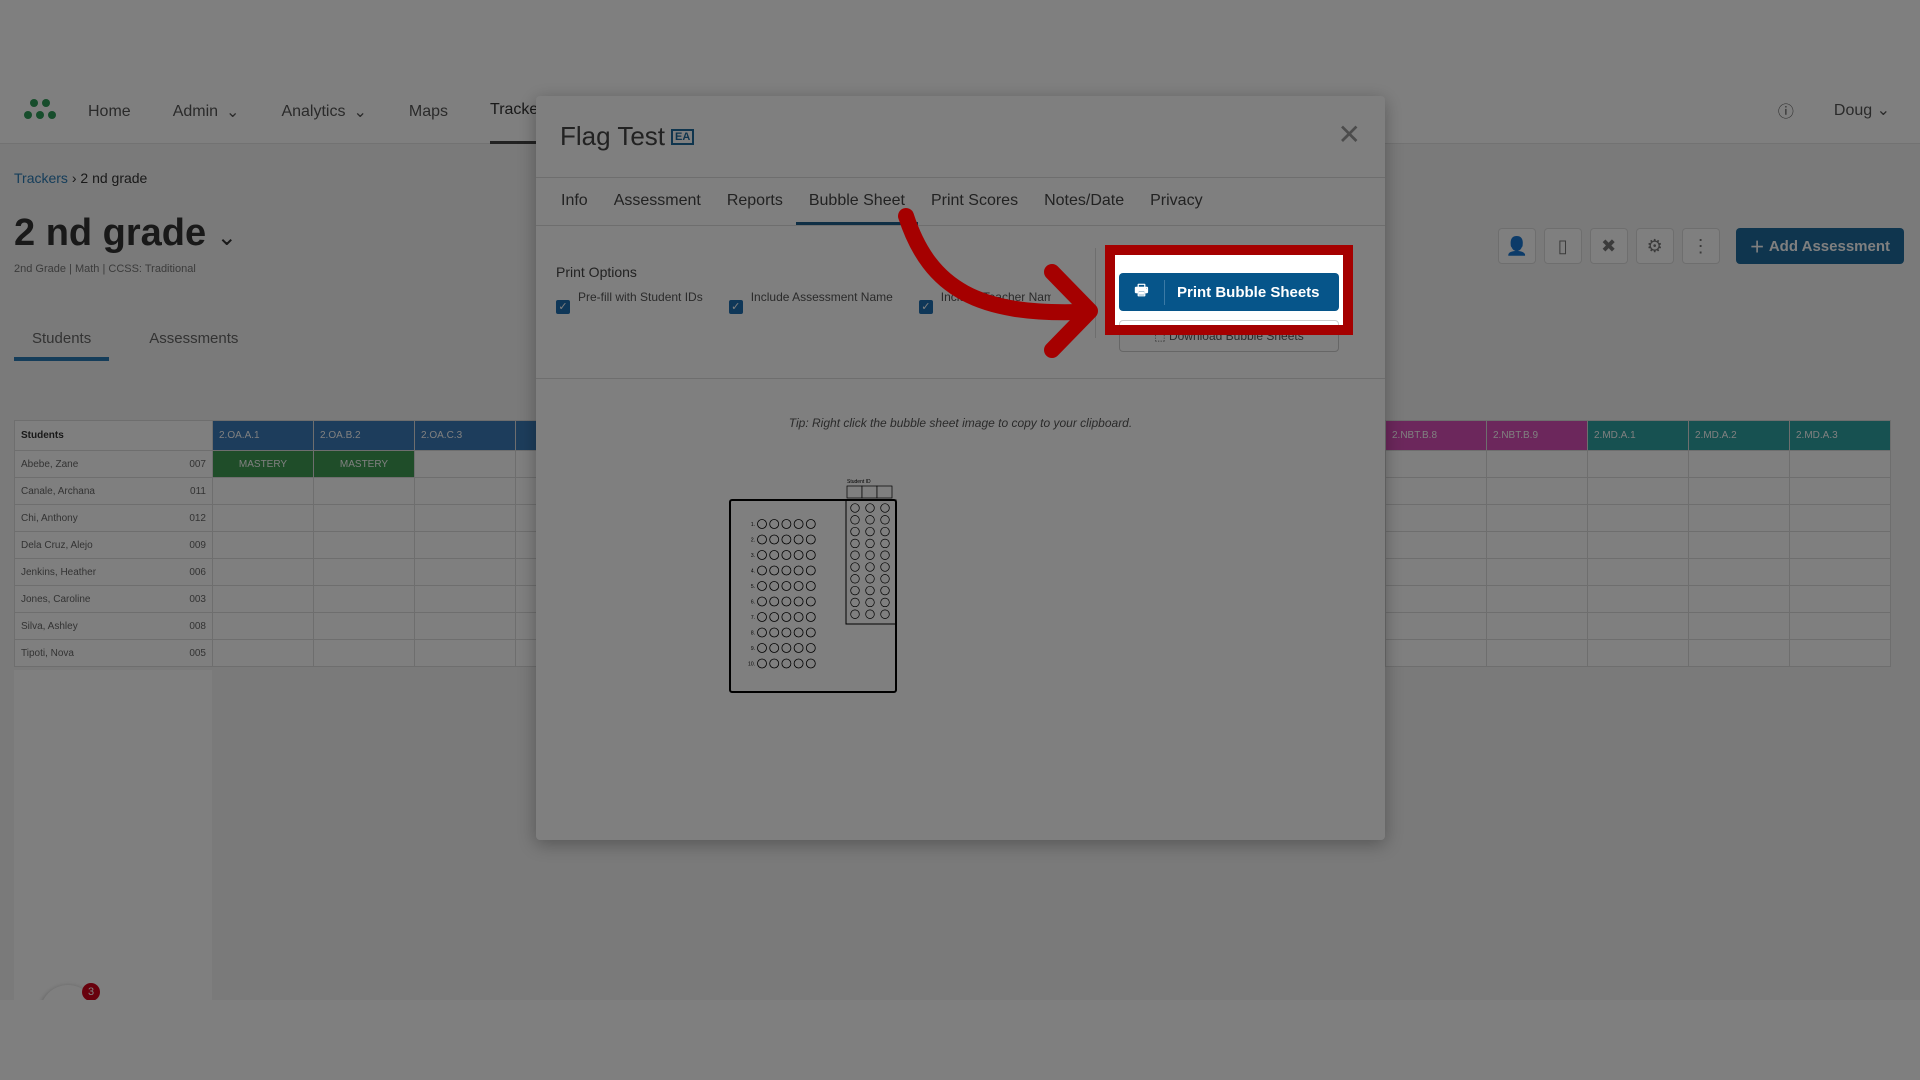 The width and height of the screenshot is (1920, 1080). I want to click on more-icon: ⋮, so click(1700, 246).